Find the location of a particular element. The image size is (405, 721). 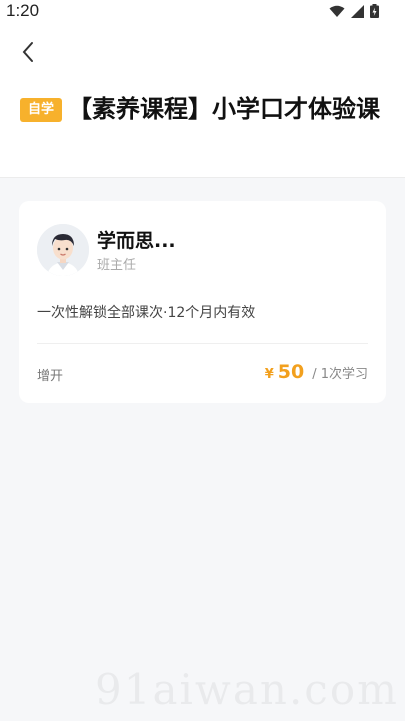

chevron-left-icon is located at coordinates (27, 52).